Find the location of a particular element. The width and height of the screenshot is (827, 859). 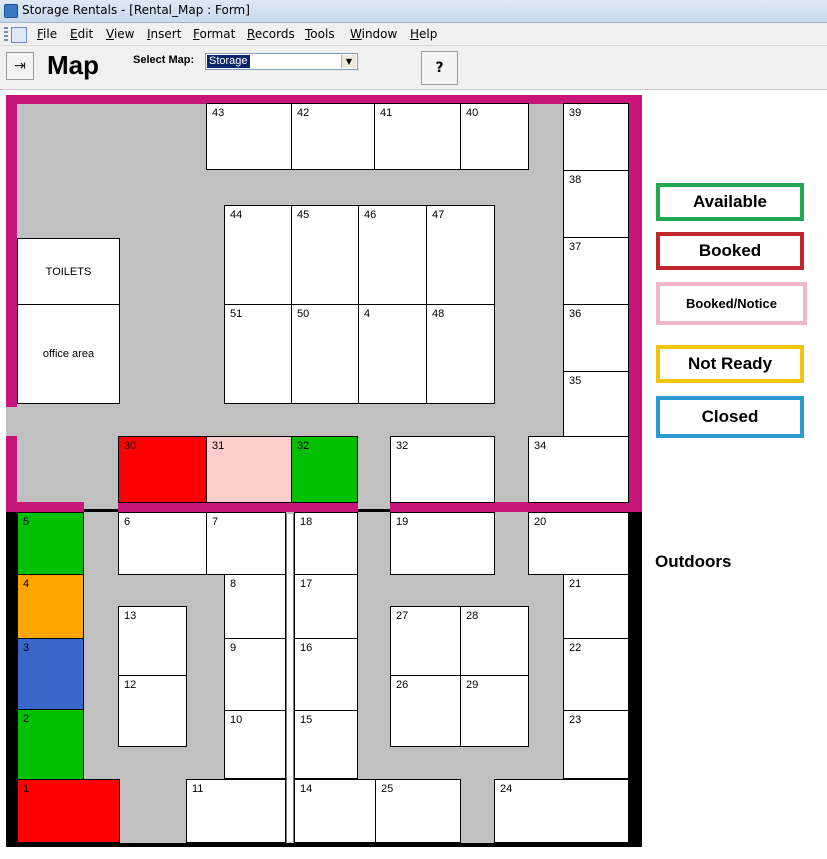

outdoors-label: Outdoors is located at coordinates (693, 561).